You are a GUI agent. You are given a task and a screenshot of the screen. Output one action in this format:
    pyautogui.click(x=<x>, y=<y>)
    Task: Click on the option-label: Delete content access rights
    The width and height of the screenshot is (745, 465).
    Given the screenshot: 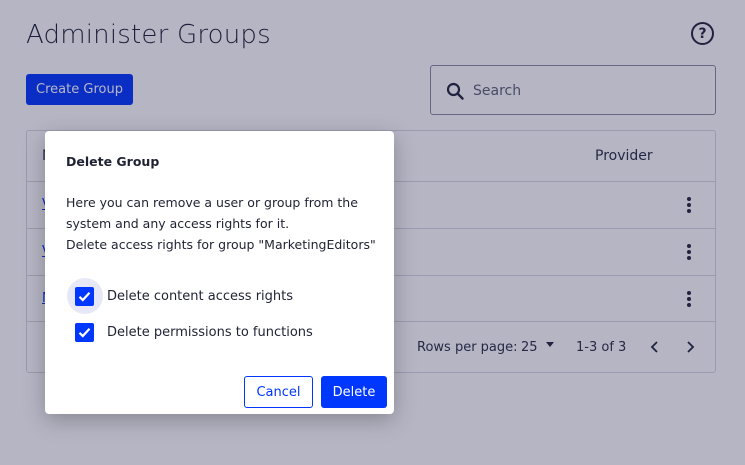 What is the action you would take?
    pyautogui.click(x=200, y=296)
    